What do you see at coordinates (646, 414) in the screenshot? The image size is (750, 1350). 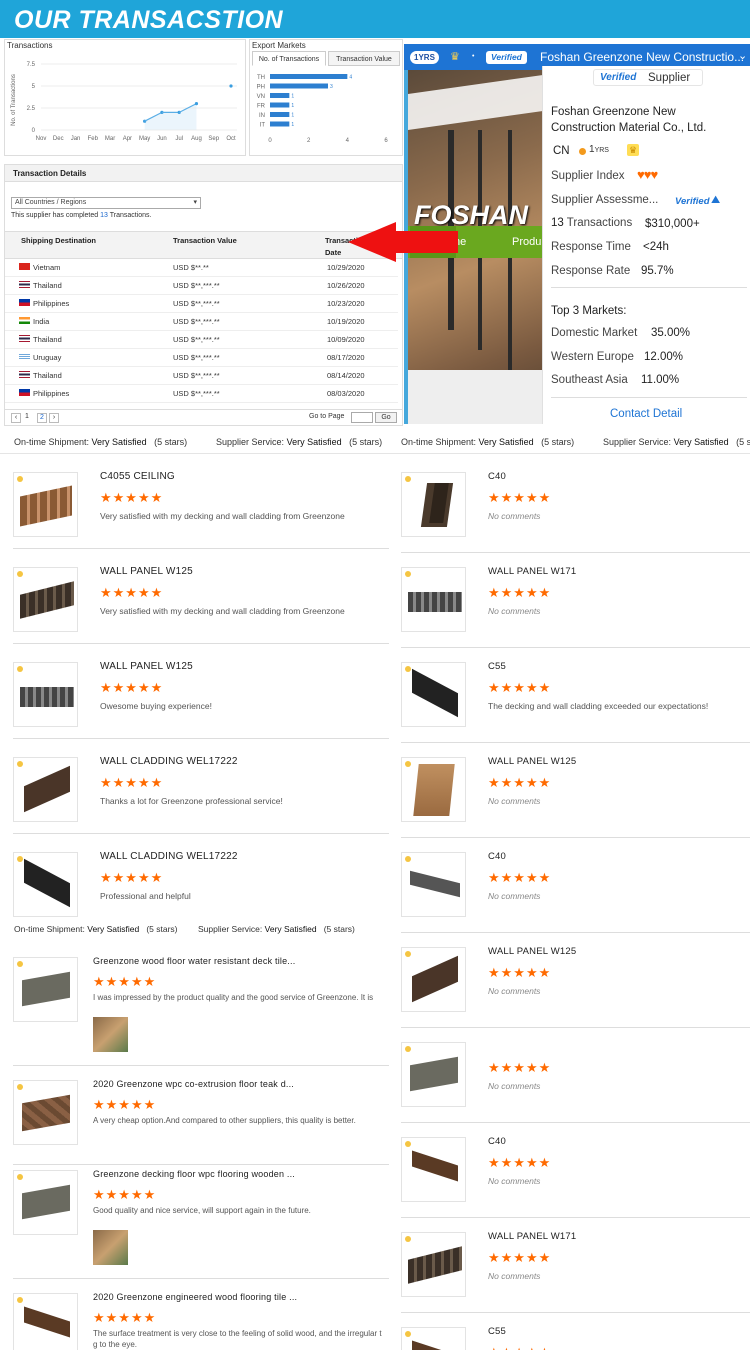 I see `contact-detail-link: Contact Detail` at bounding box center [646, 414].